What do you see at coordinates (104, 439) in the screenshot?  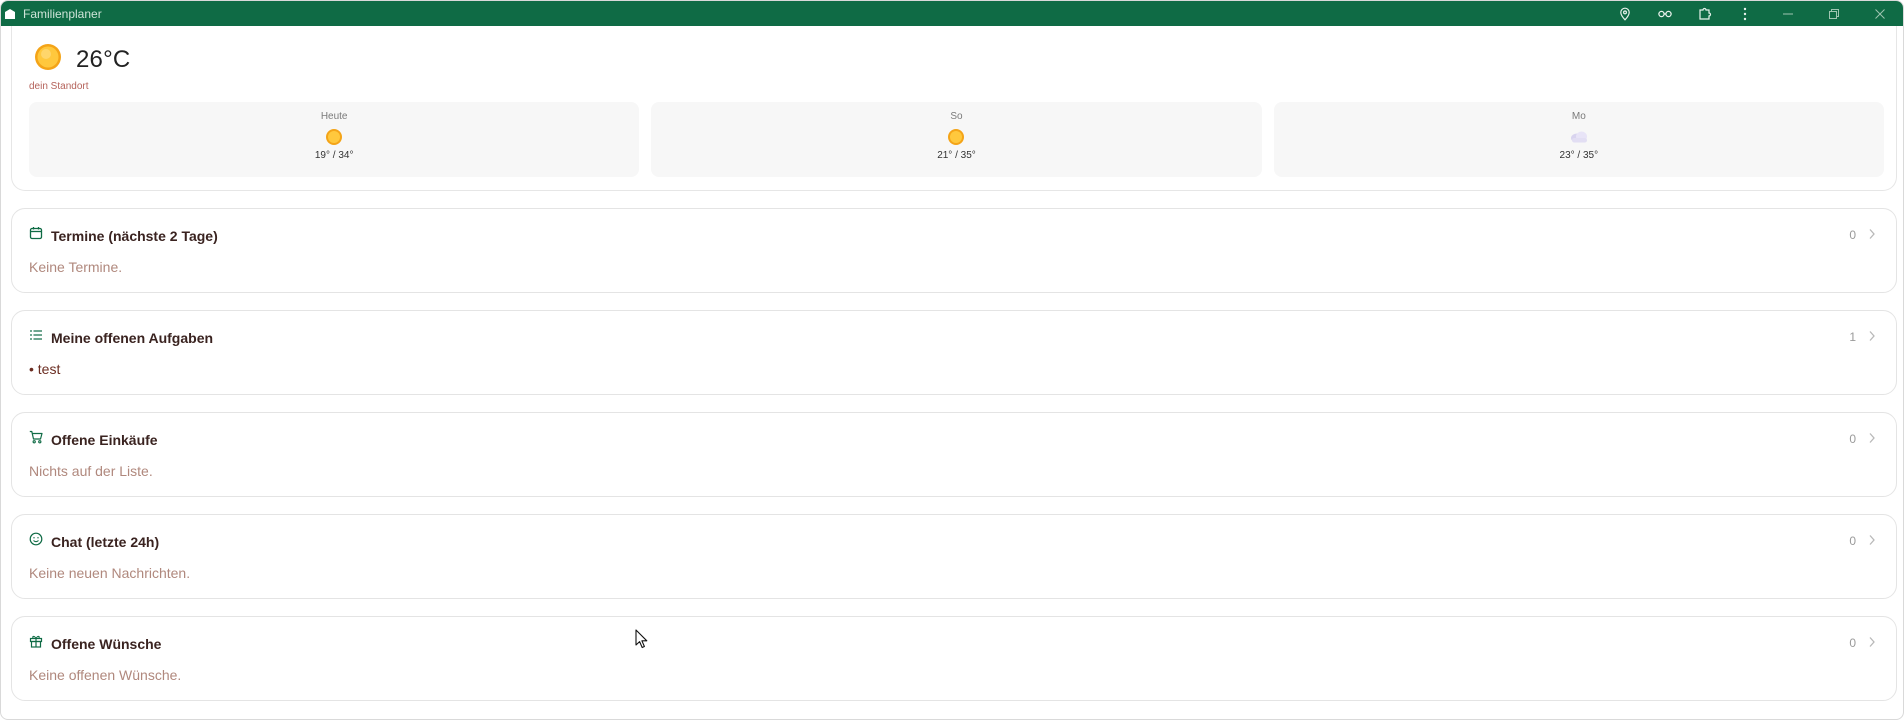 I see `section-title: Offene Einkäufe` at bounding box center [104, 439].